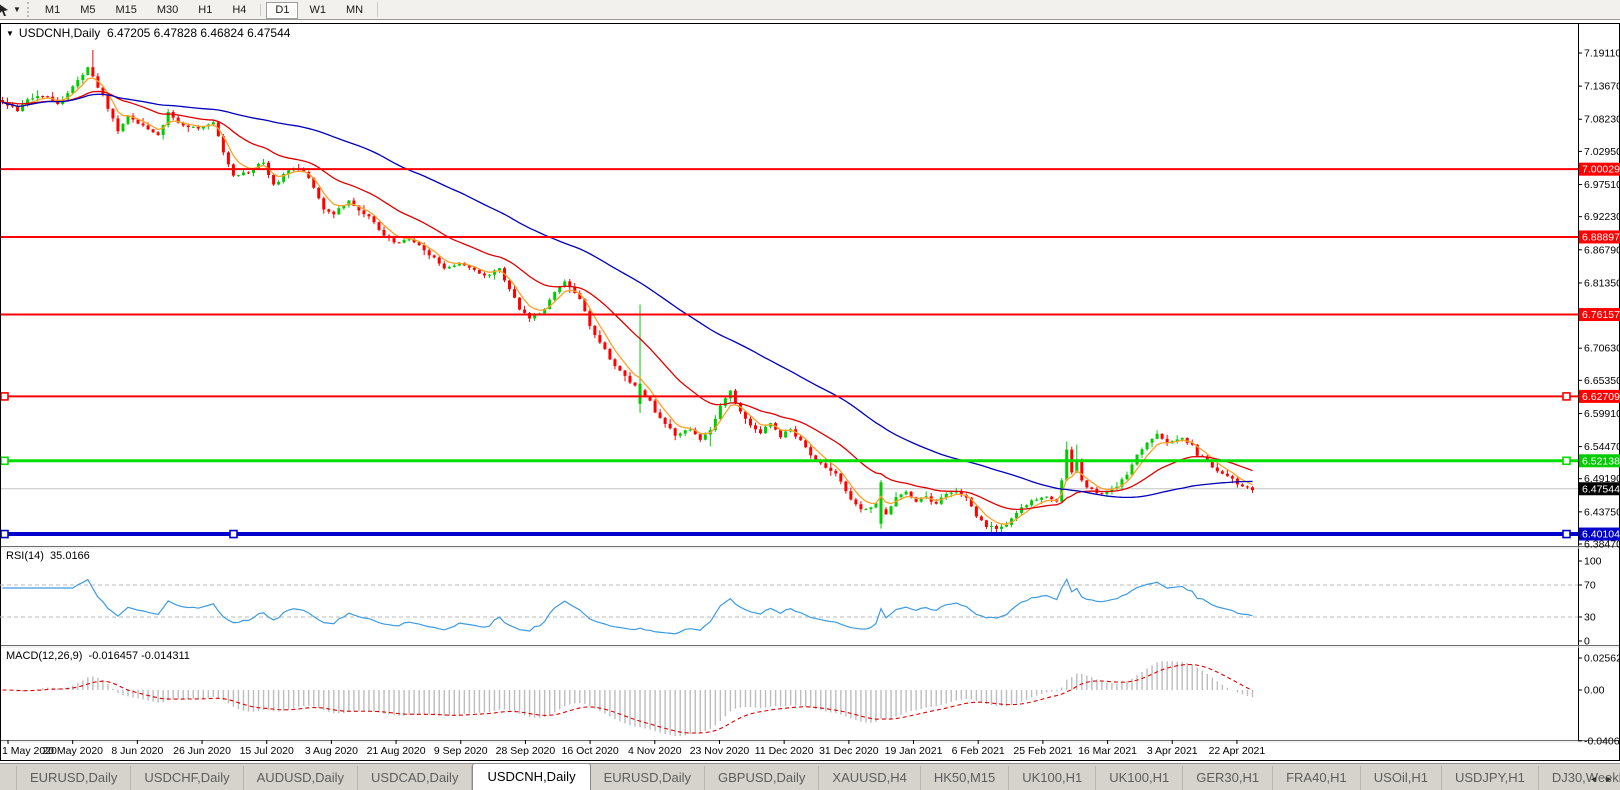 This screenshot has height=790, width=1620. Describe the element at coordinates (44, 656) in the screenshot. I see `macd-name: MACD(12,26,9)` at that location.